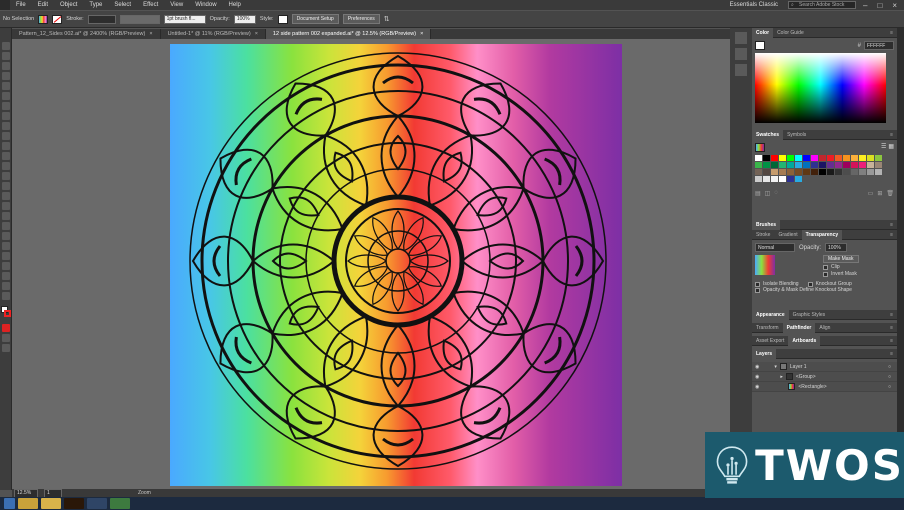  What do you see at coordinates (5, 86) in the screenshot?
I see `type-tool-icon` at bounding box center [5, 86].